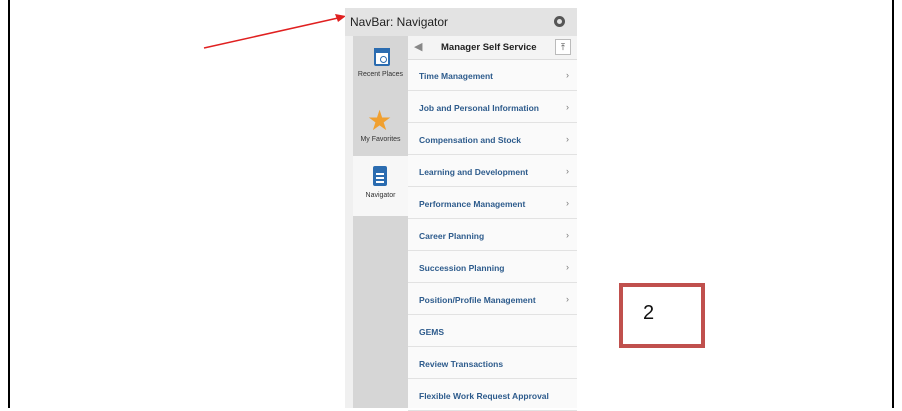 The width and height of the screenshot is (902, 411). What do you see at coordinates (380, 222) in the screenshot?
I see `navbar-left-column: Recent Places ★ My Favorites Navigator` at bounding box center [380, 222].